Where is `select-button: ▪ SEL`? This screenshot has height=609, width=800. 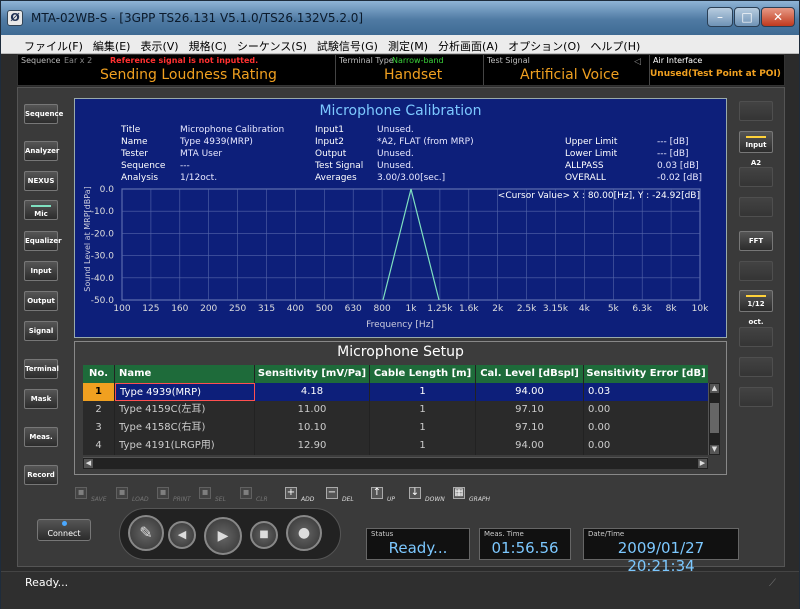
select-button: ▪ SEL is located at coordinates (217, 496).